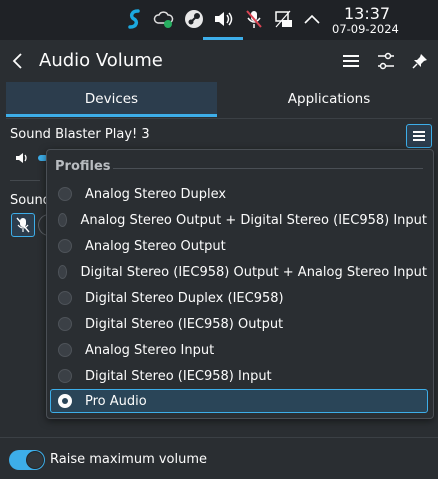 The height and width of the screenshot is (479, 438). Describe the element at coordinates (164, 19) in the screenshot. I see `cloud-sync-icon` at that location.